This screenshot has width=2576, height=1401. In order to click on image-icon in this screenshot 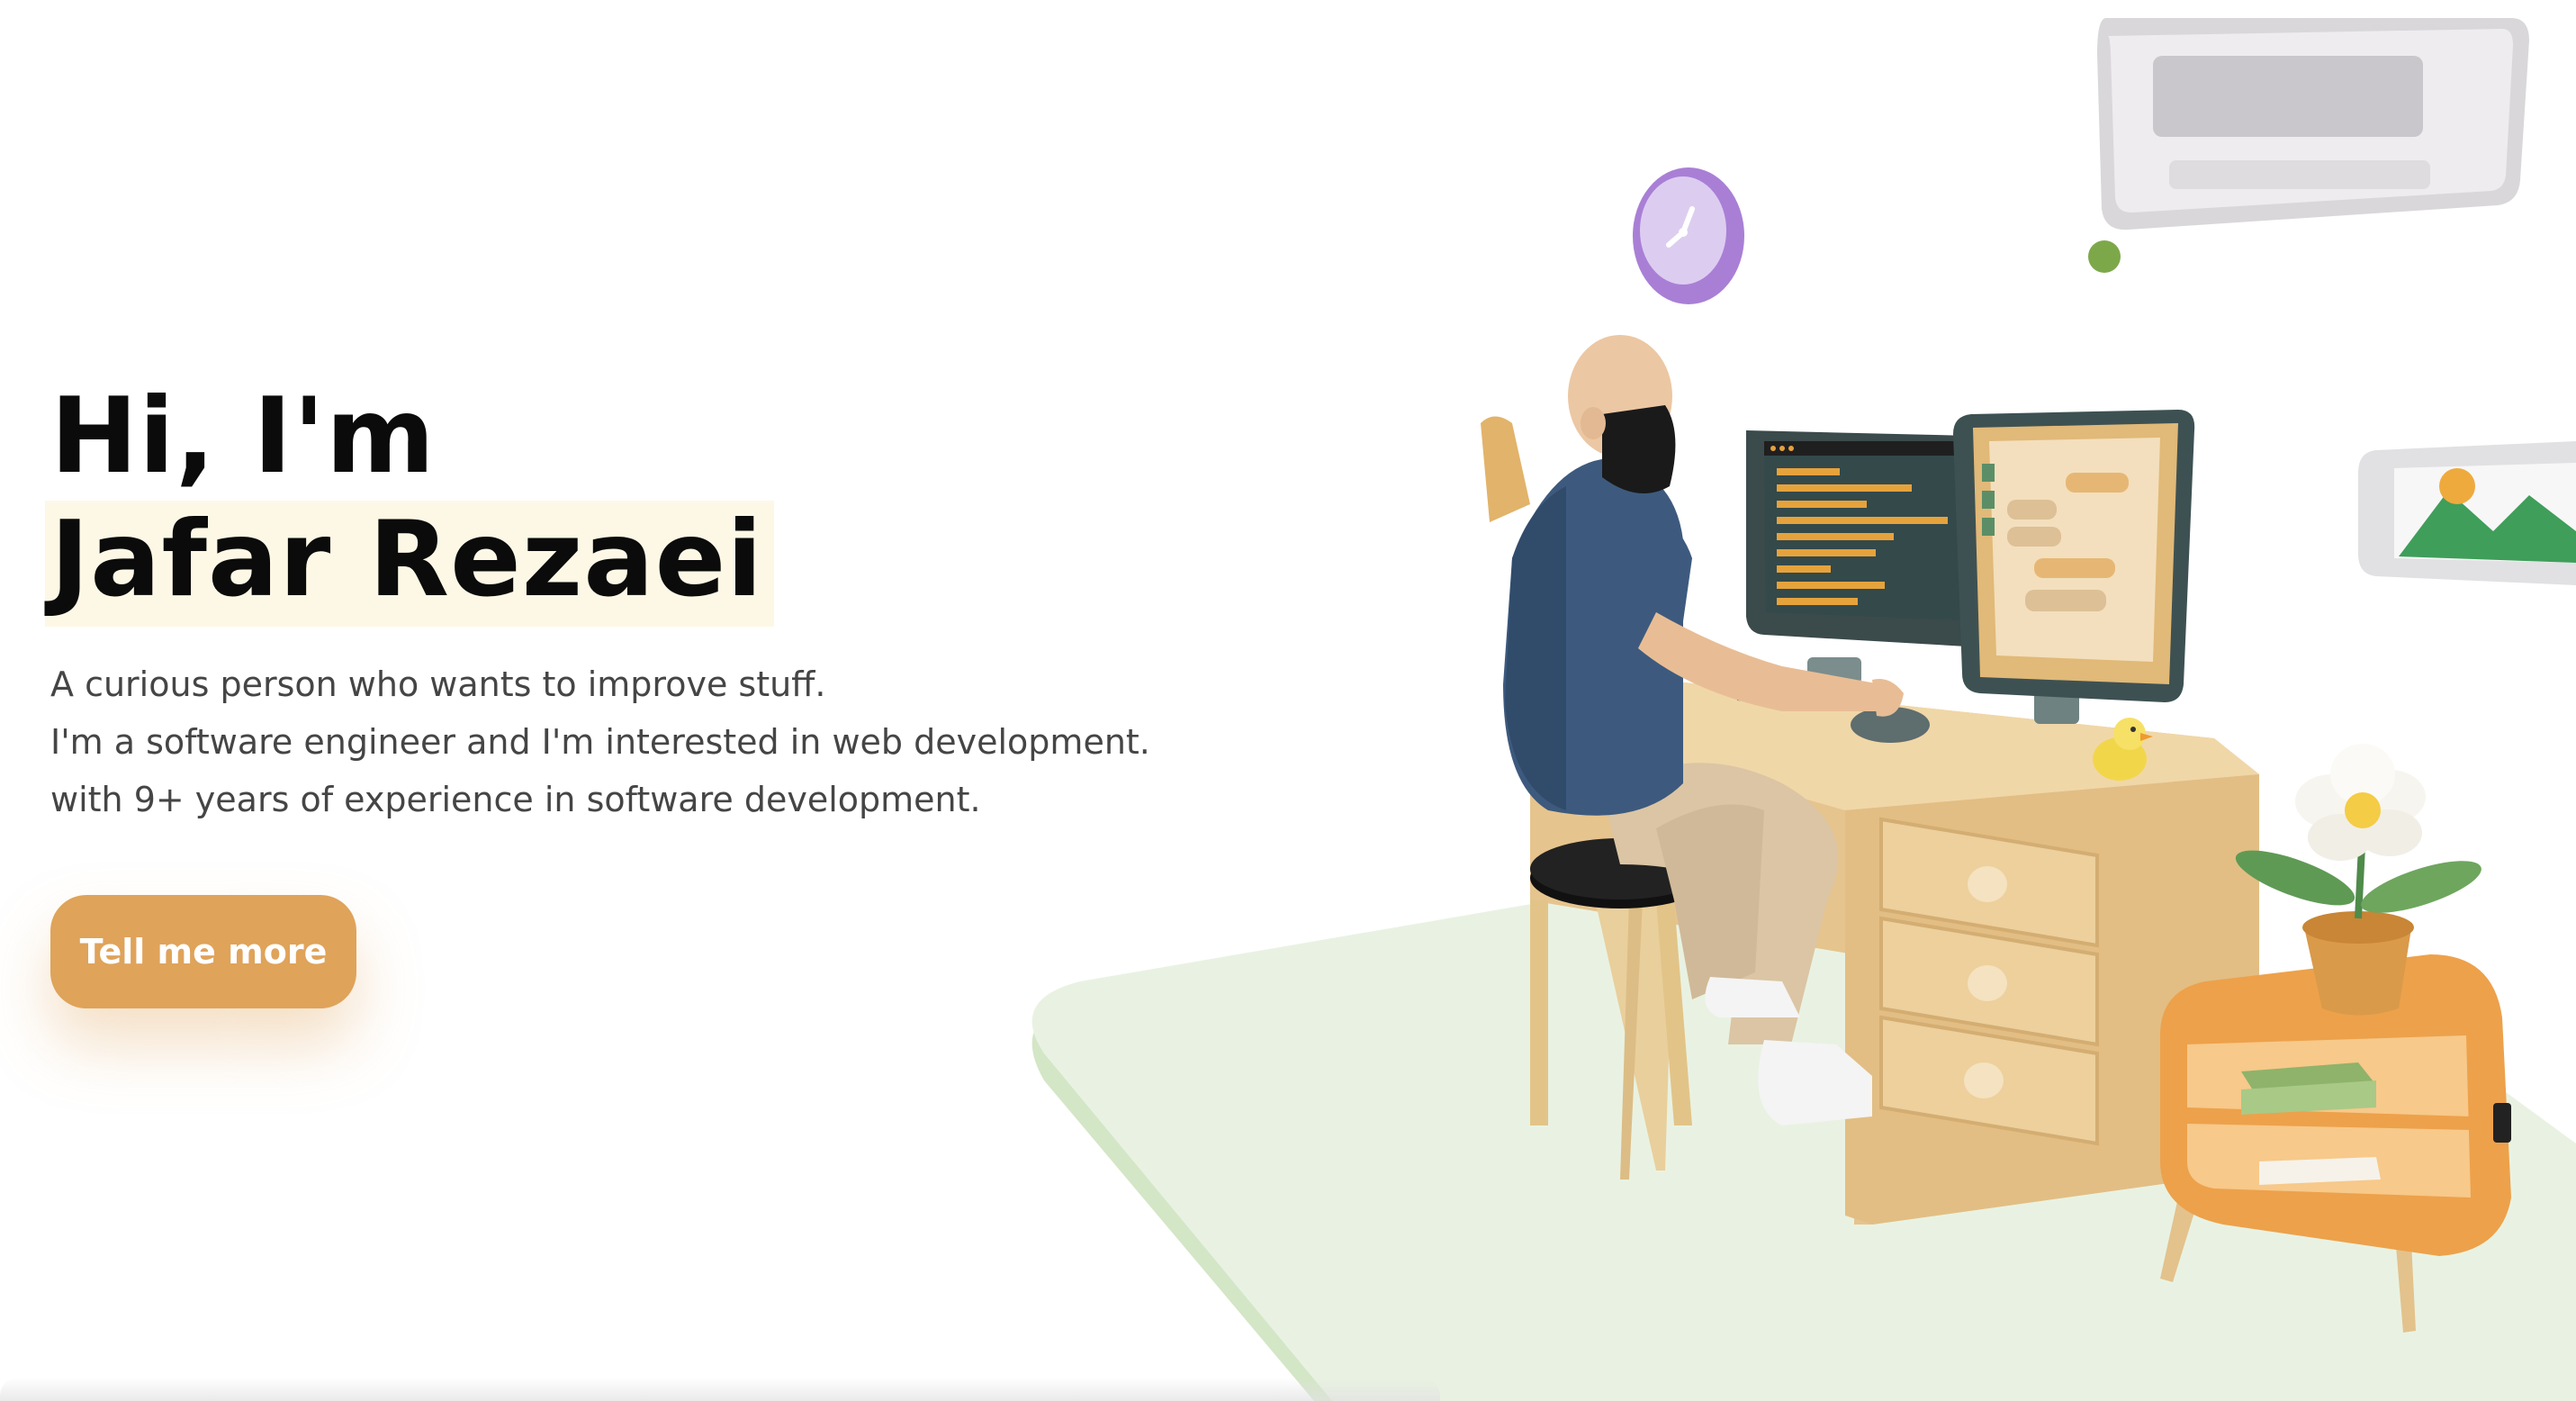, I will do `click(2467, 513)`.